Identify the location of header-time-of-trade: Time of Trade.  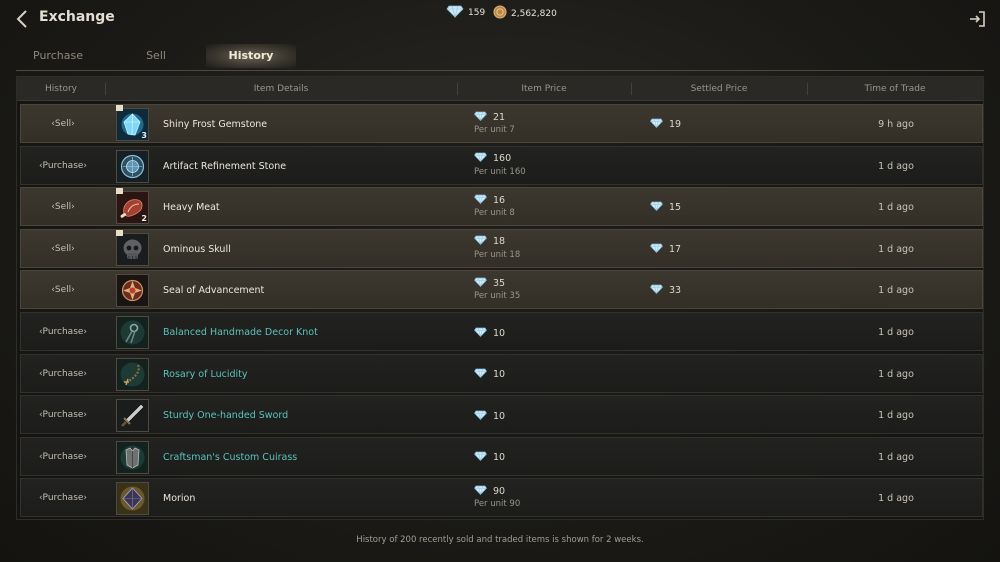
(895, 89).